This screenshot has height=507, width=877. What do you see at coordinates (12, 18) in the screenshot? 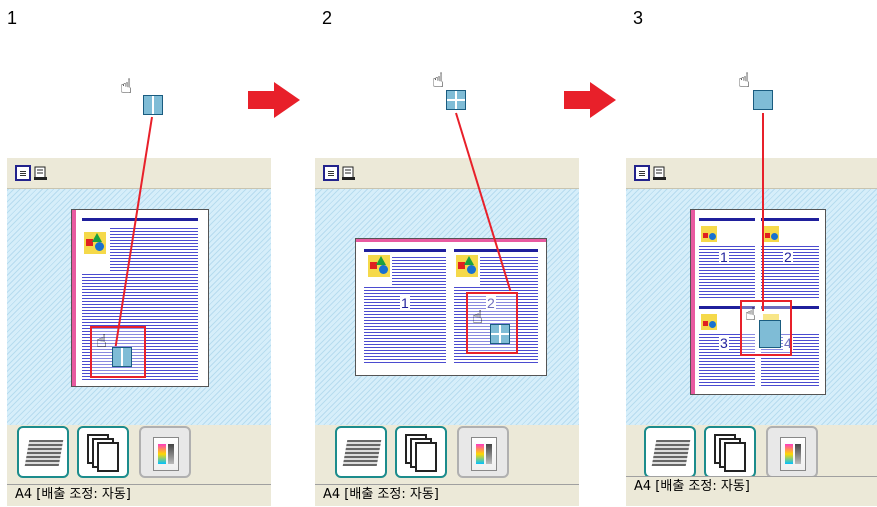
I see `step-number-1: 1` at bounding box center [12, 18].